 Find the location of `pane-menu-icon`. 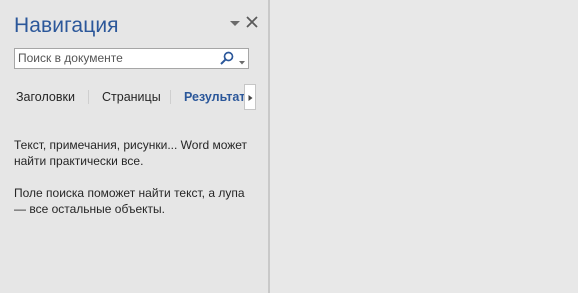

pane-menu-icon is located at coordinates (235, 22).